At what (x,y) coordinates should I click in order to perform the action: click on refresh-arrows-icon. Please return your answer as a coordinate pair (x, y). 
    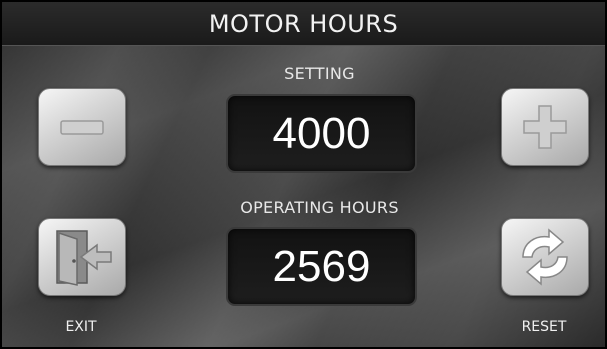
    Looking at the image, I should click on (545, 257).